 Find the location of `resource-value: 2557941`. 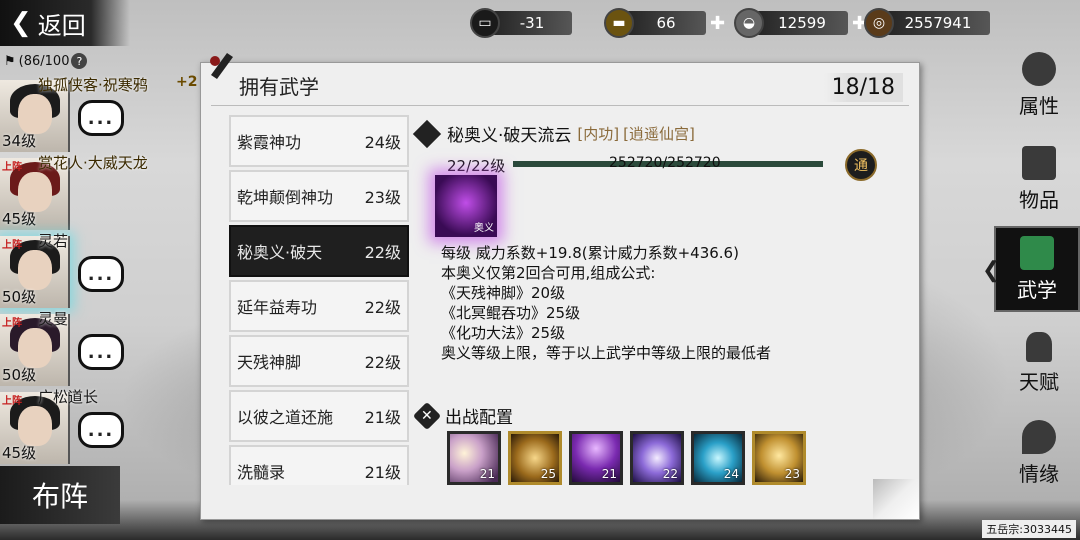

resource-value: 2557941 is located at coordinates (938, 23).